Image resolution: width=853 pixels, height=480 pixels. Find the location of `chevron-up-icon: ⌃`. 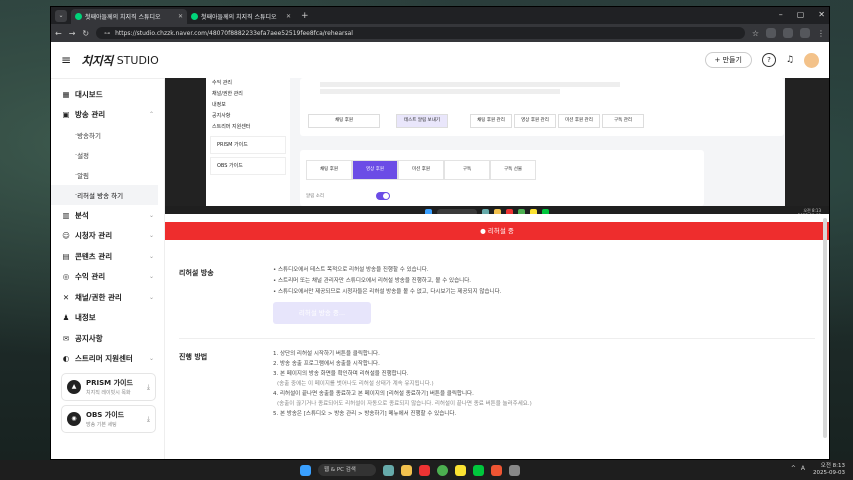

chevron-up-icon: ⌃ is located at coordinates (151, 115).